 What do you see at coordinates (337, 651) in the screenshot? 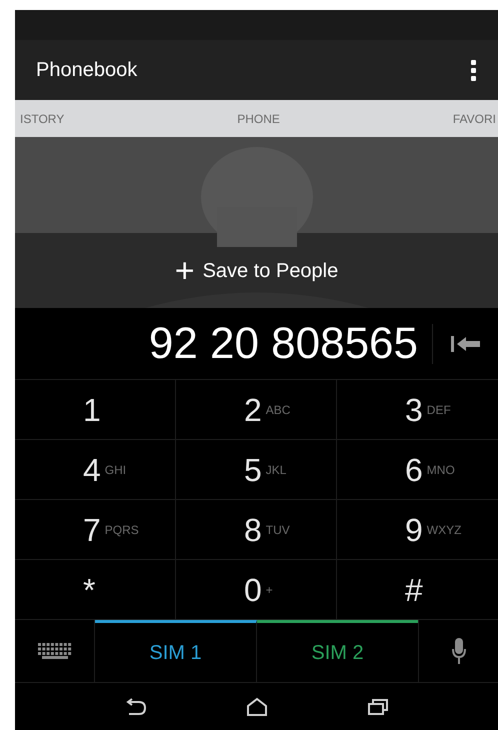
I see `sim-button: SIM 2` at bounding box center [337, 651].